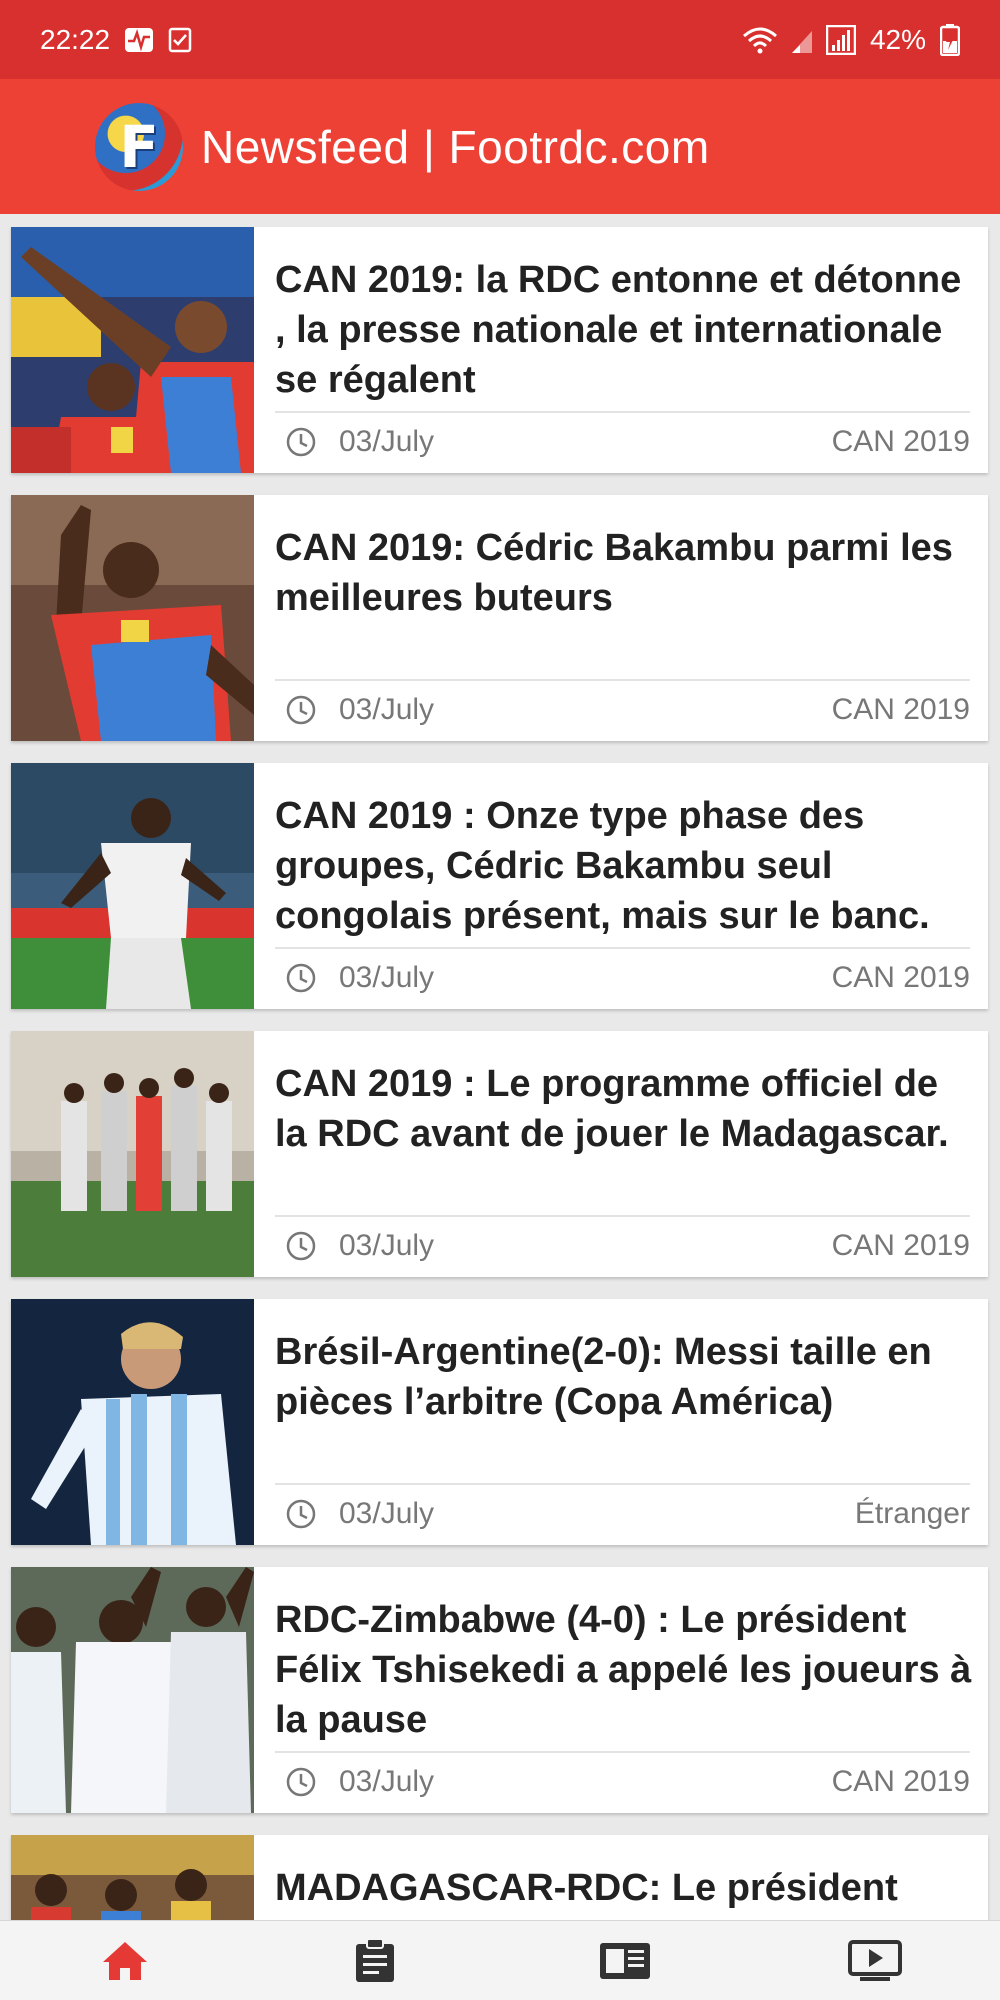 This screenshot has height=2000, width=1000. I want to click on checklist-icon, so click(180, 40).